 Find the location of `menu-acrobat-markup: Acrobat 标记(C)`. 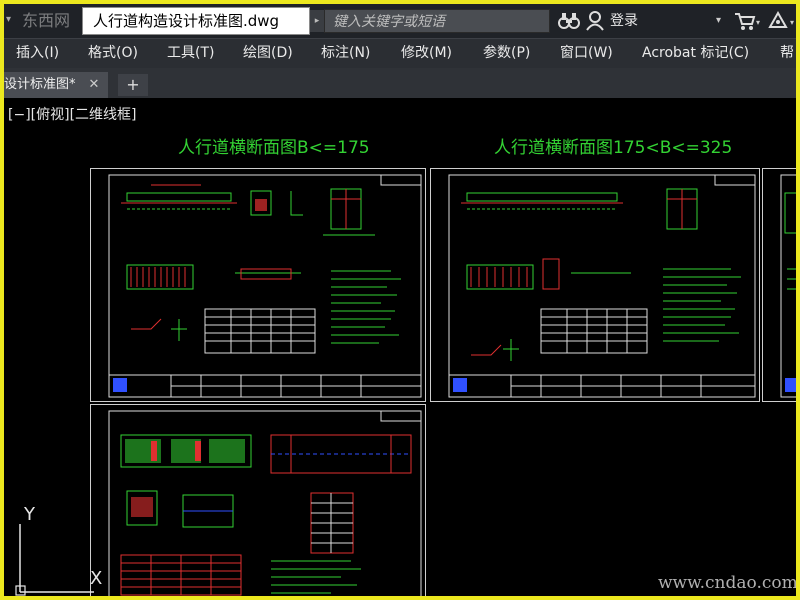

menu-acrobat-markup: Acrobat 标记(C) is located at coordinates (695, 53).